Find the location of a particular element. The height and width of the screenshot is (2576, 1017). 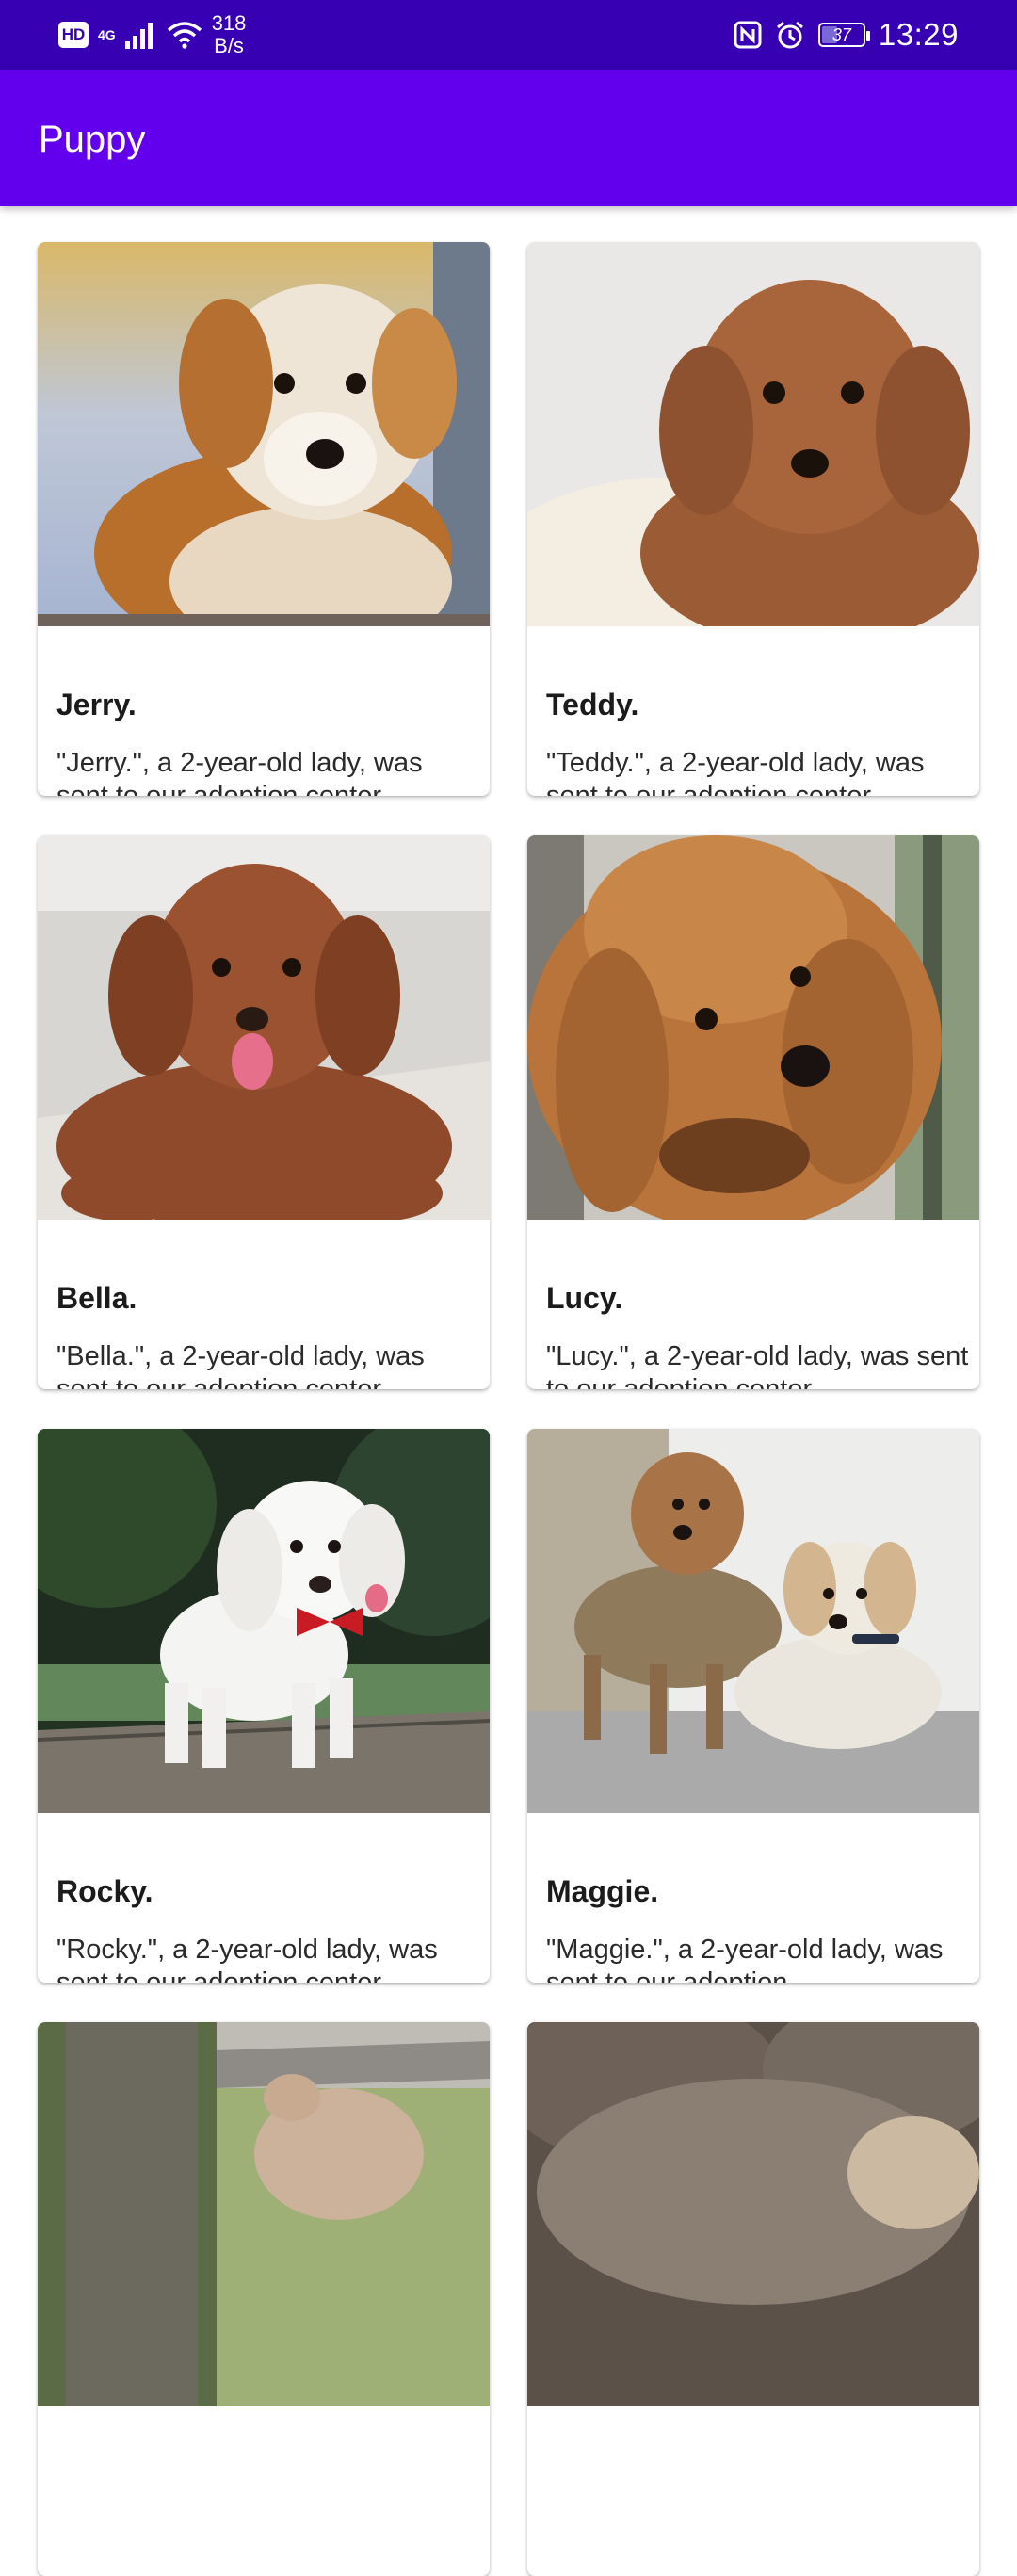

network-speed: 318 B/s is located at coordinates (230, 34).